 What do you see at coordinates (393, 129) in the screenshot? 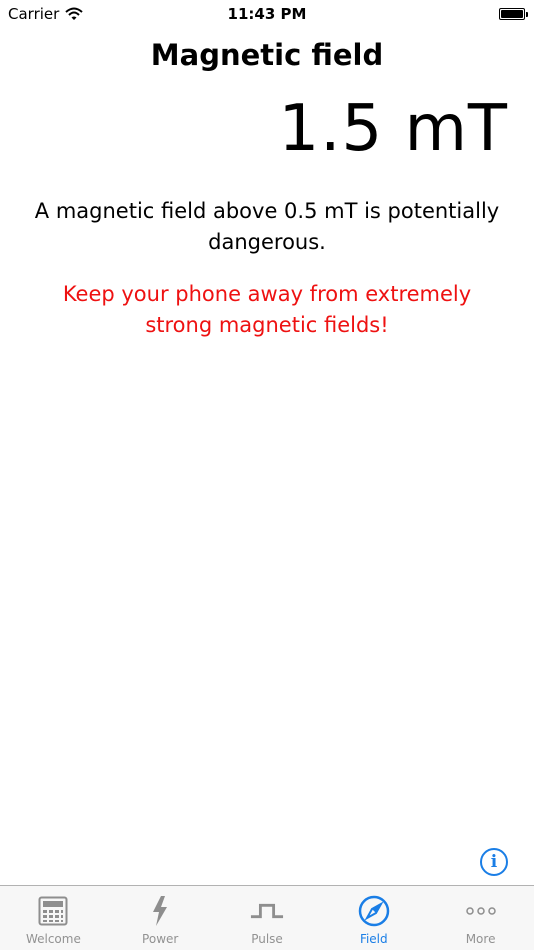
I see `field-value-readout: 1.5 mT` at bounding box center [393, 129].